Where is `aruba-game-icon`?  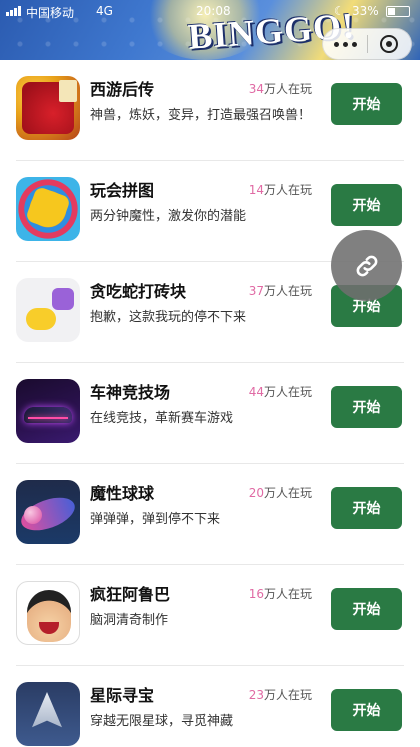 aruba-game-icon is located at coordinates (48, 613).